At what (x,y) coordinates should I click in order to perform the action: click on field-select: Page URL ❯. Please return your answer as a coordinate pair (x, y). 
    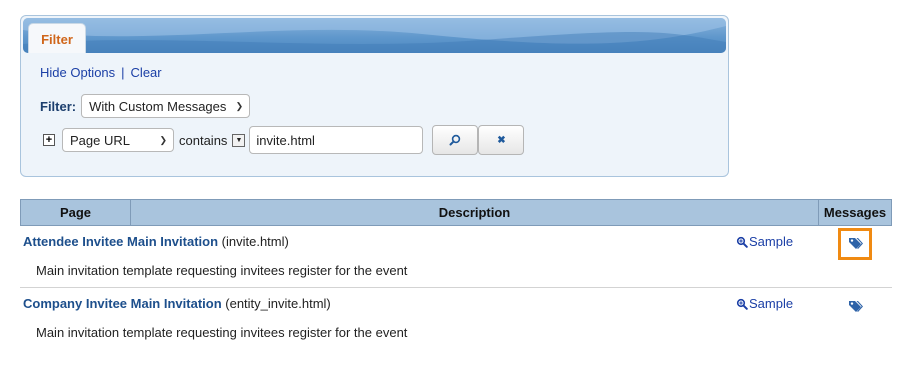
    Looking at the image, I should click on (118, 140).